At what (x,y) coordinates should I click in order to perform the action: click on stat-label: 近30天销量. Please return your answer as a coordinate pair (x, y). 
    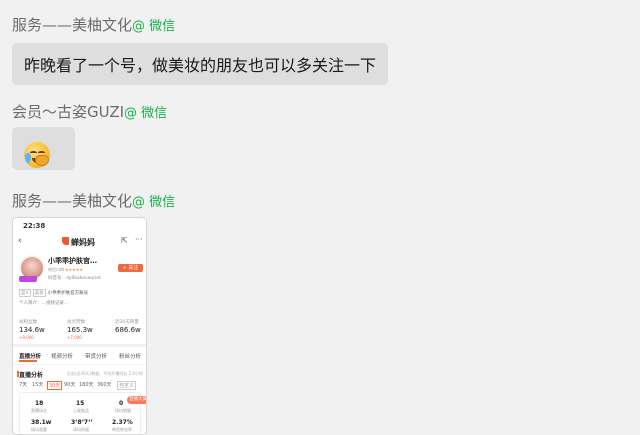
    Looking at the image, I should click on (127, 322).